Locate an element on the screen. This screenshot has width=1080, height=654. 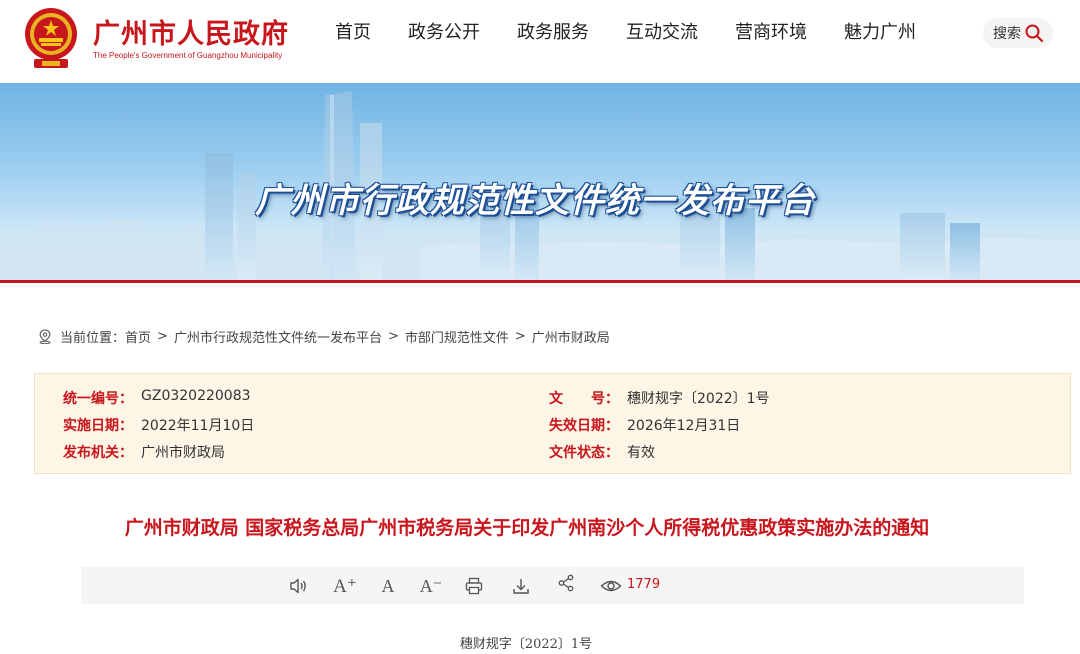
search-button: 搜索 is located at coordinates (1018, 33).